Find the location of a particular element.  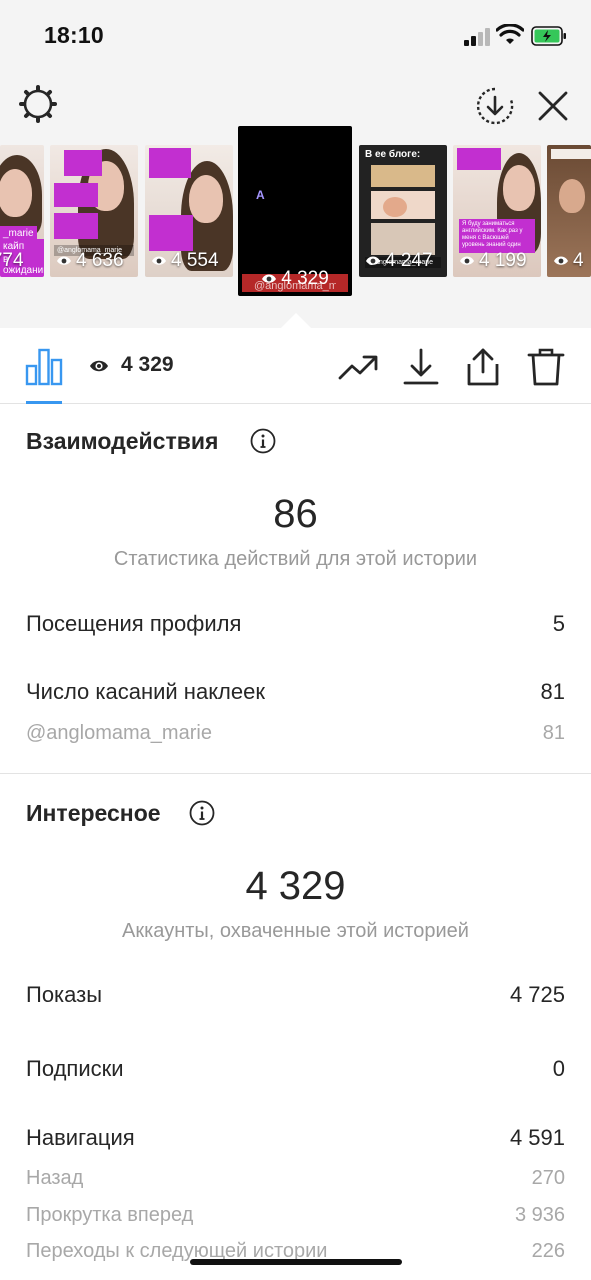

active-tab-indicator is located at coordinates (44, 402).